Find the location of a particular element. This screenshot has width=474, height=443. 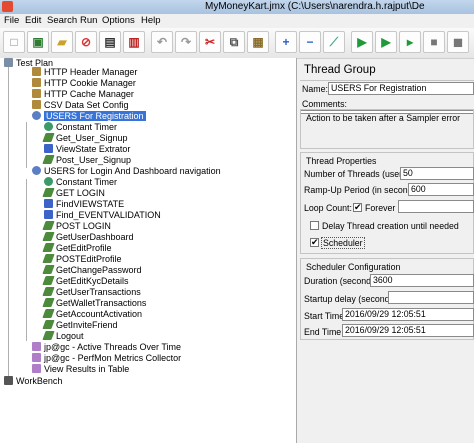

tree-node-get-wallet-transactions: GetWalletTransactions is located at coordinates (94, 303).